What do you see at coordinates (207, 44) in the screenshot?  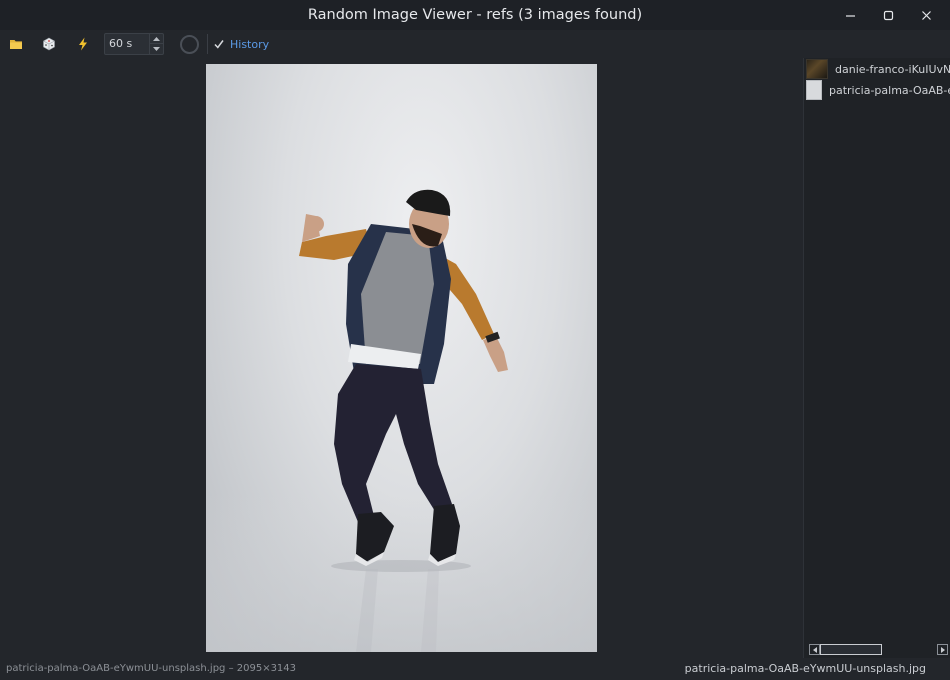 I see `toolbar-separator` at bounding box center [207, 44].